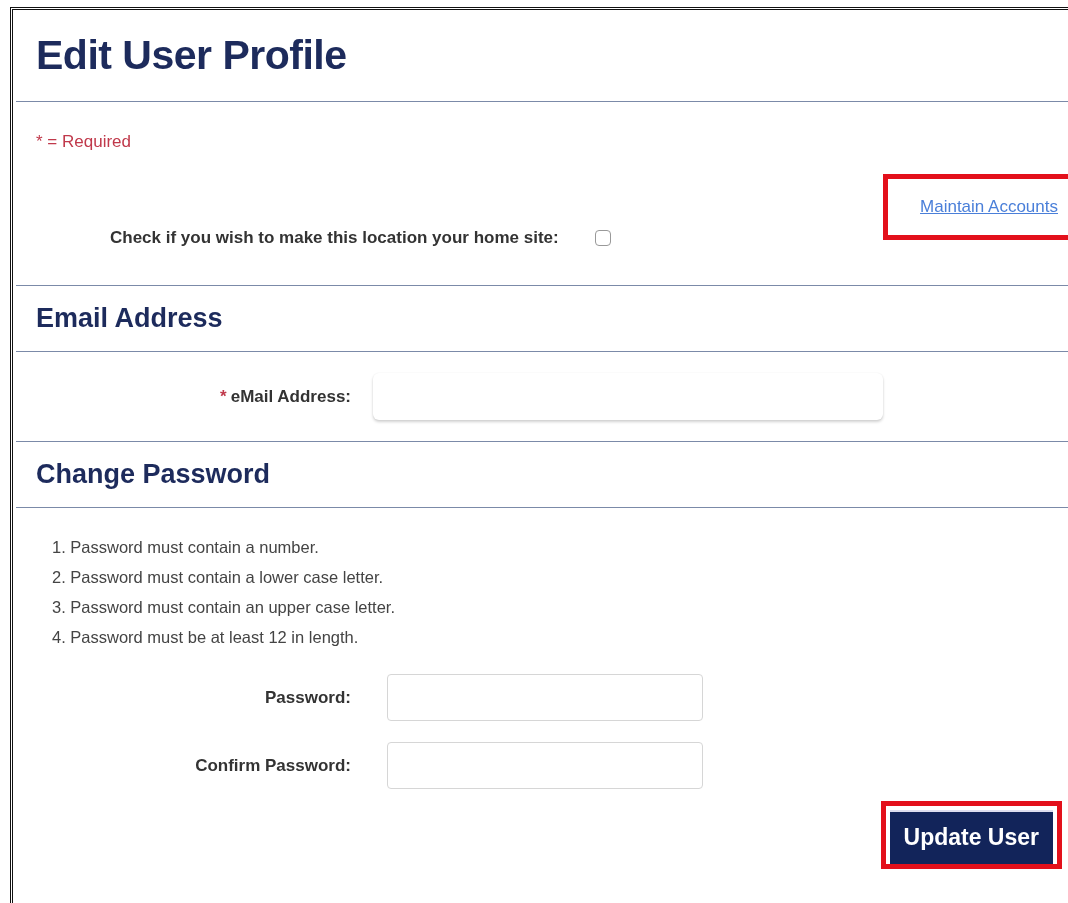  I want to click on field-label: Confirm Password:, so click(272, 765).